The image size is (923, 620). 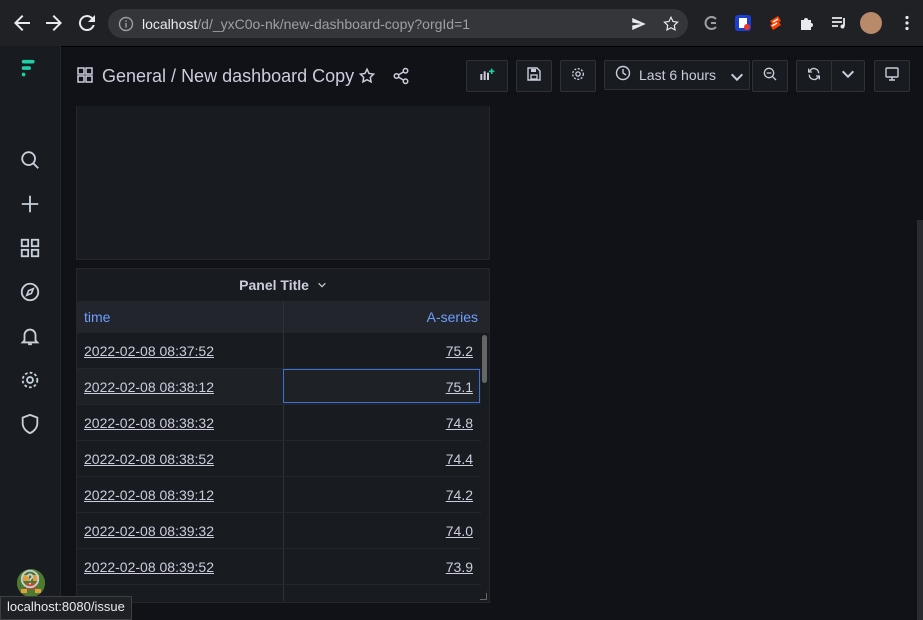 I want to click on extension-shield-icon, so click(x=743, y=23).